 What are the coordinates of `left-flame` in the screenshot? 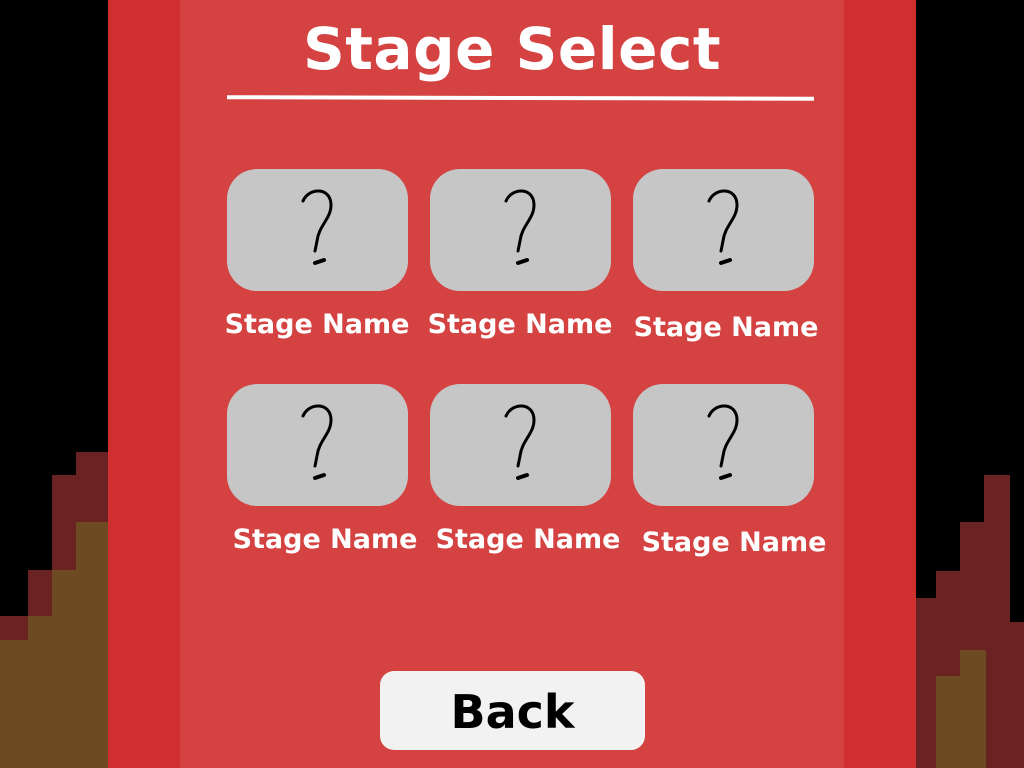 It's located at (54, 610).